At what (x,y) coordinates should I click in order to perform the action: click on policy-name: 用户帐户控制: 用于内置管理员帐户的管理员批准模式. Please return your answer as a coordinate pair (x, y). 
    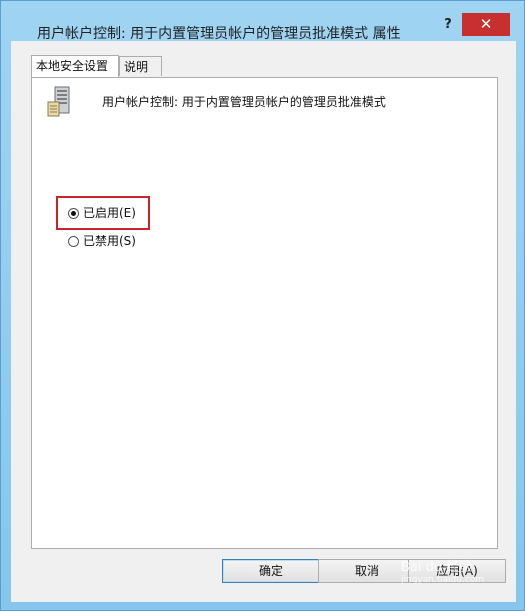
    Looking at the image, I should click on (244, 102).